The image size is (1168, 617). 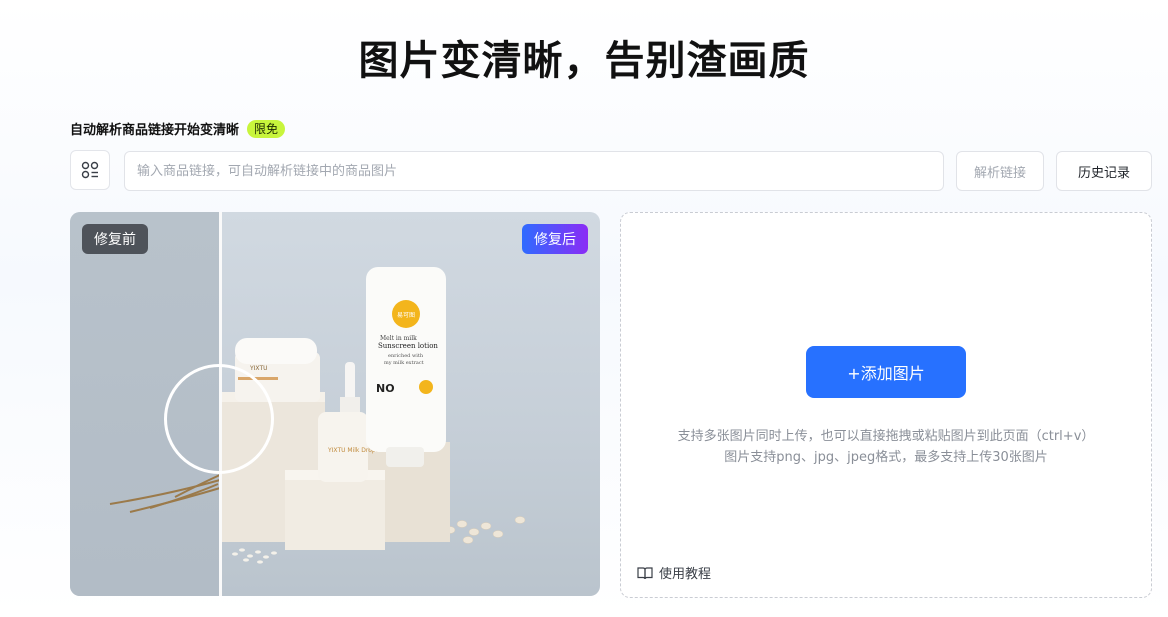 What do you see at coordinates (886, 372) in the screenshot?
I see `add-image-button: +添加图片` at bounding box center [886, 372].